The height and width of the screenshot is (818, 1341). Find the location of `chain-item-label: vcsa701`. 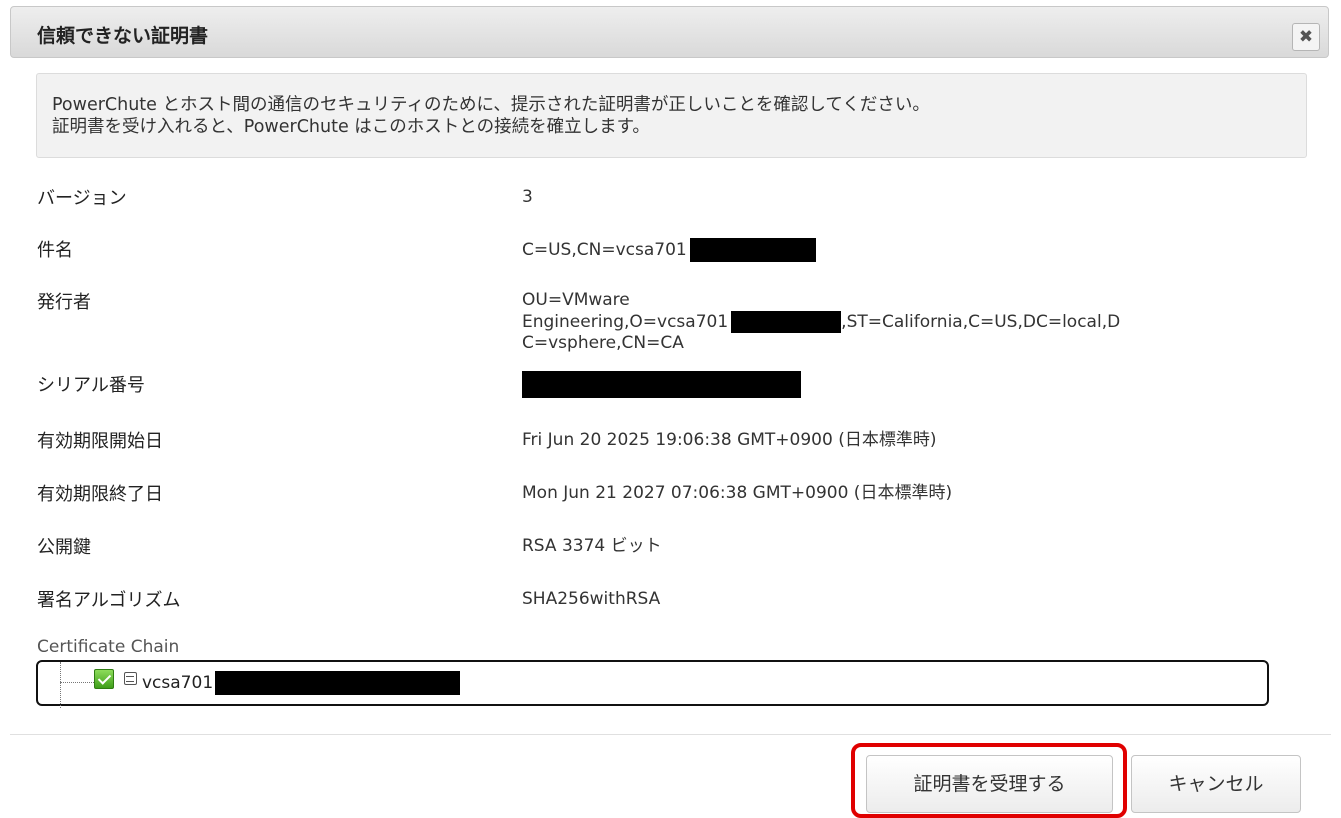

chain-item-label: vcsa701 is located at coordinates (178, 683).